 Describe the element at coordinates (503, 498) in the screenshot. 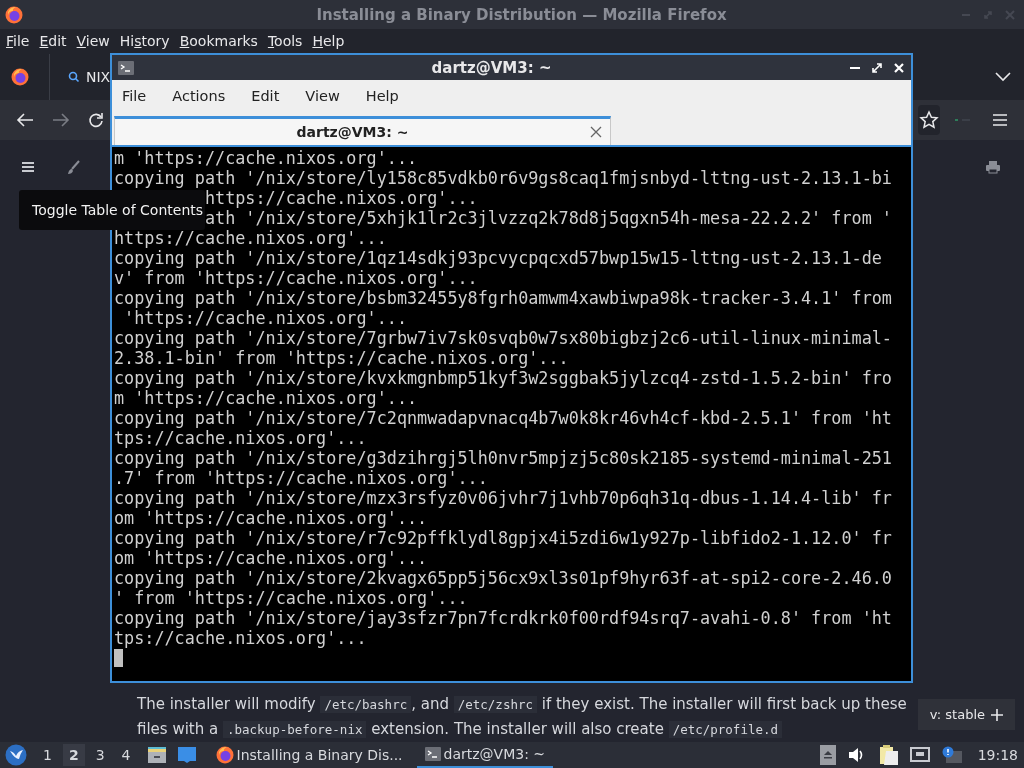

I see `terminal-line: copying path '/nix/store/mzx3rsfyz0v06jvhr7j1vhb70p6qh31q-dbus-1.14.4-lib' fr` at that location.